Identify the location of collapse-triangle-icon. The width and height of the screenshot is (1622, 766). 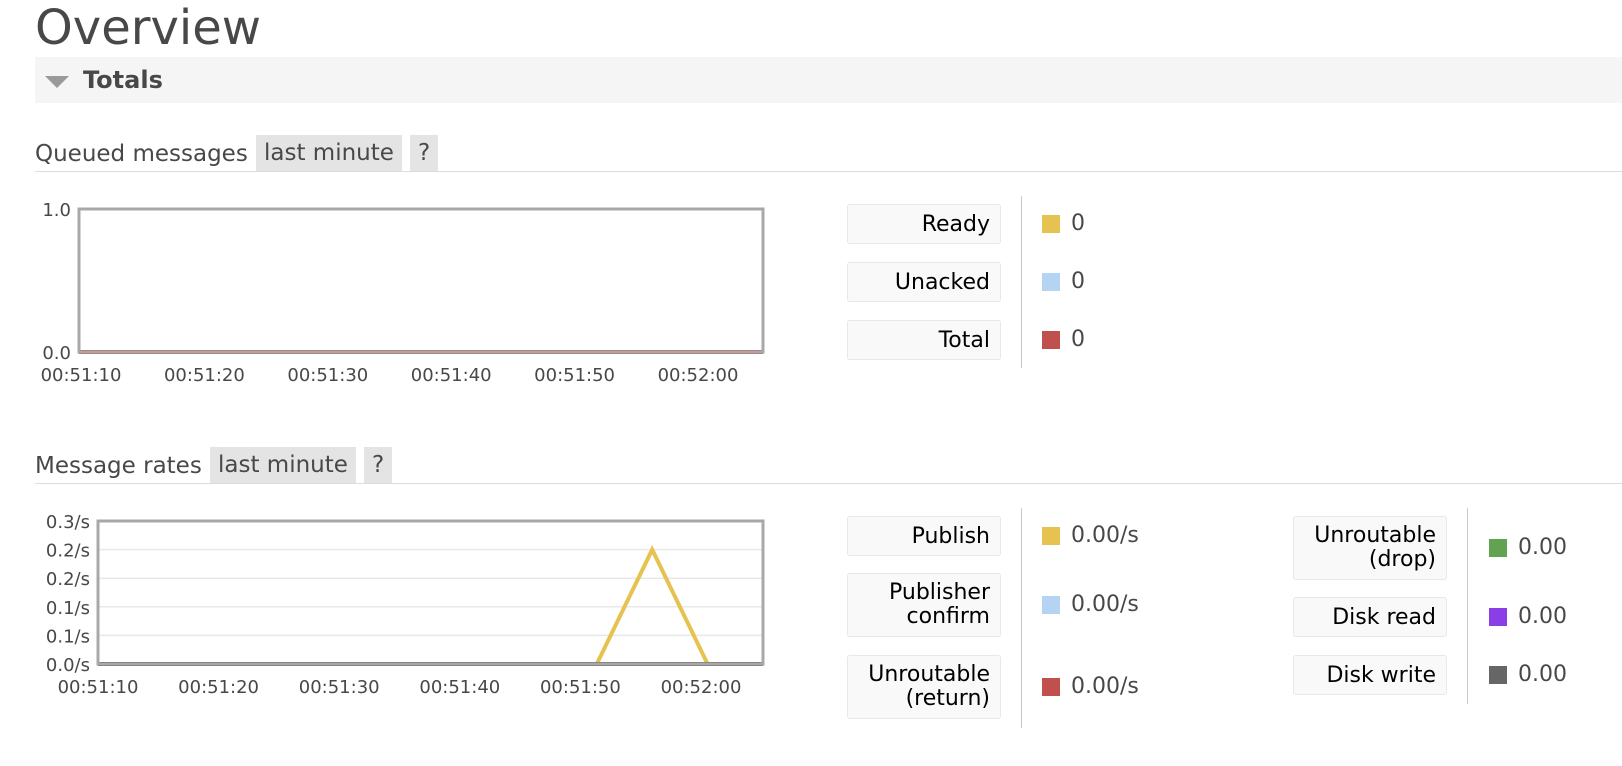
(57, 82).